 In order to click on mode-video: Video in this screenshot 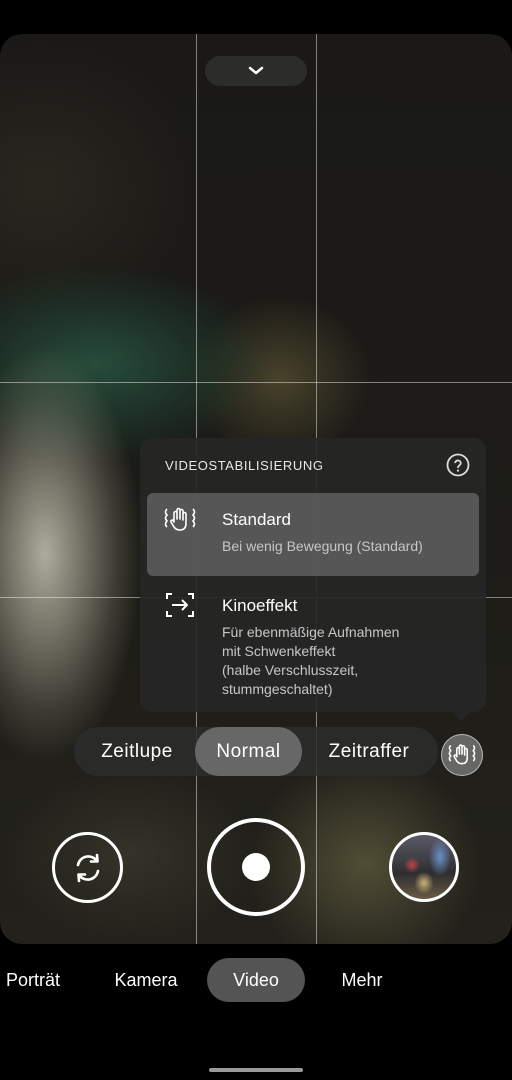, I will do `click(256, 980)`.